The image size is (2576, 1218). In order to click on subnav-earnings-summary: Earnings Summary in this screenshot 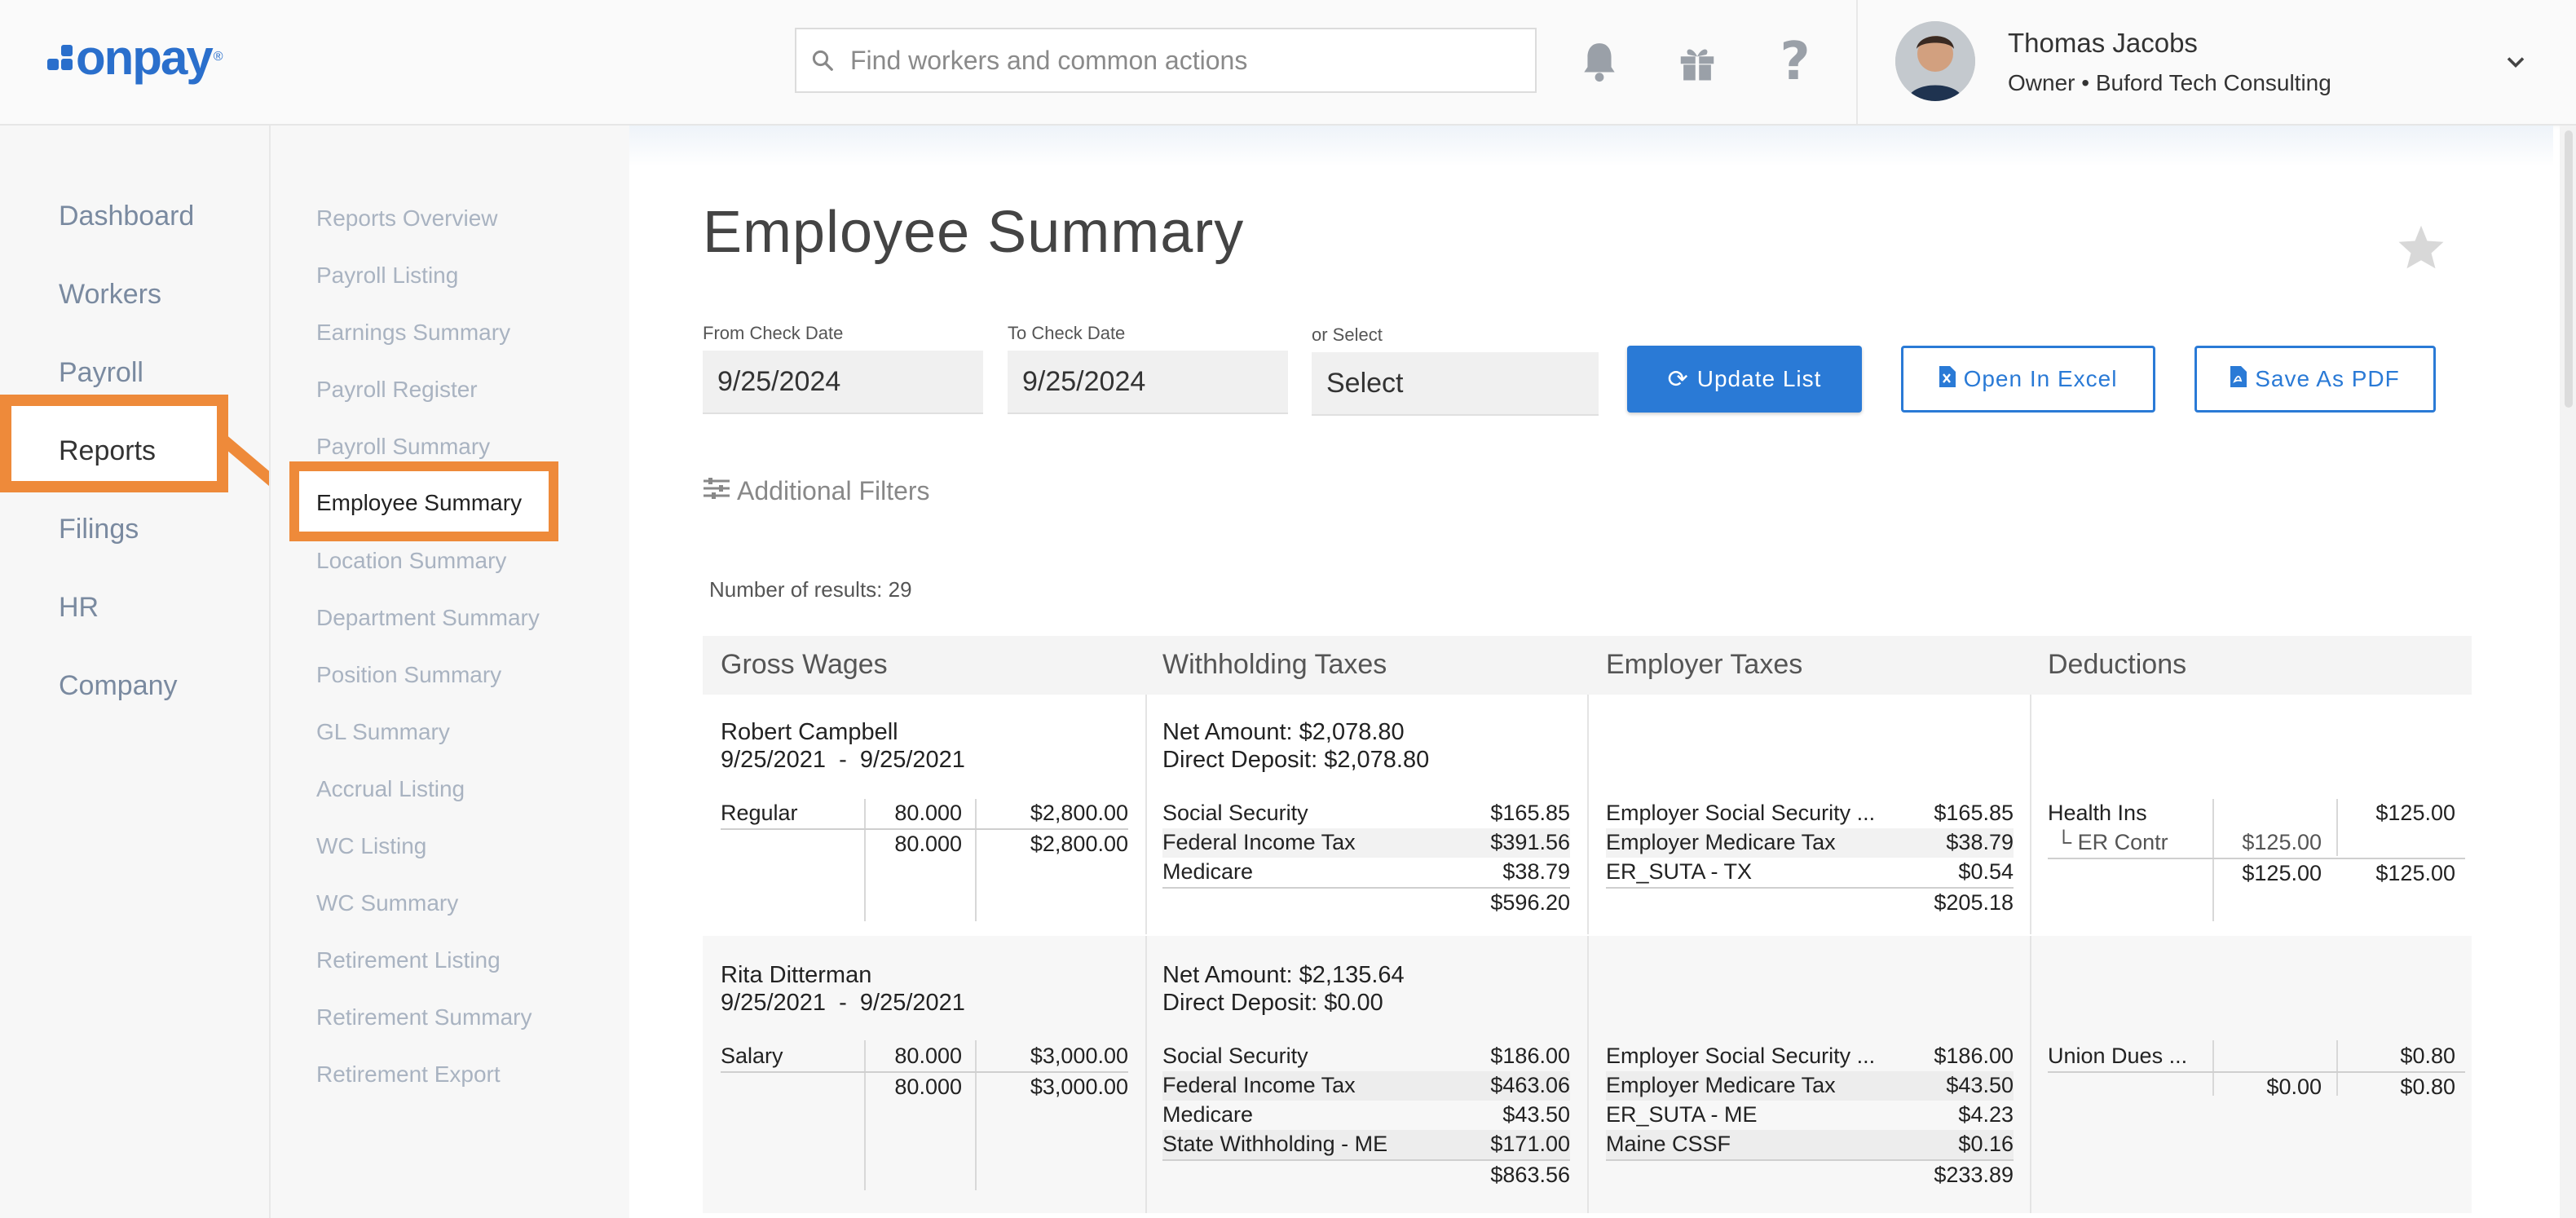, I will do `click(413, 333)`.